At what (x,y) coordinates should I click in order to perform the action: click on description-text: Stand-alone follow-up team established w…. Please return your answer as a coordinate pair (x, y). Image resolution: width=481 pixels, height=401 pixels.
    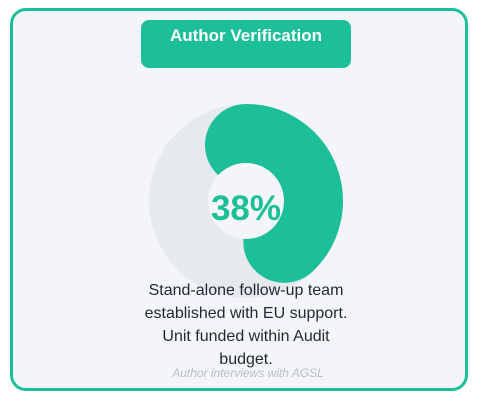
    Looking at the image, I should click on (246, 325).